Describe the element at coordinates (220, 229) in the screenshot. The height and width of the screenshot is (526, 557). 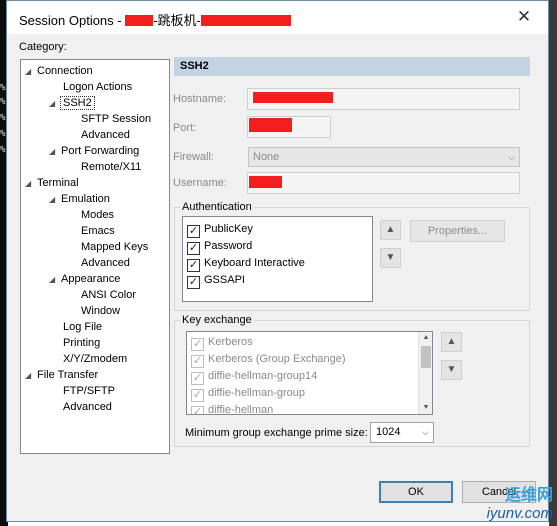
I see `auth-item-publickey: ✓ PublicKey` at that location.